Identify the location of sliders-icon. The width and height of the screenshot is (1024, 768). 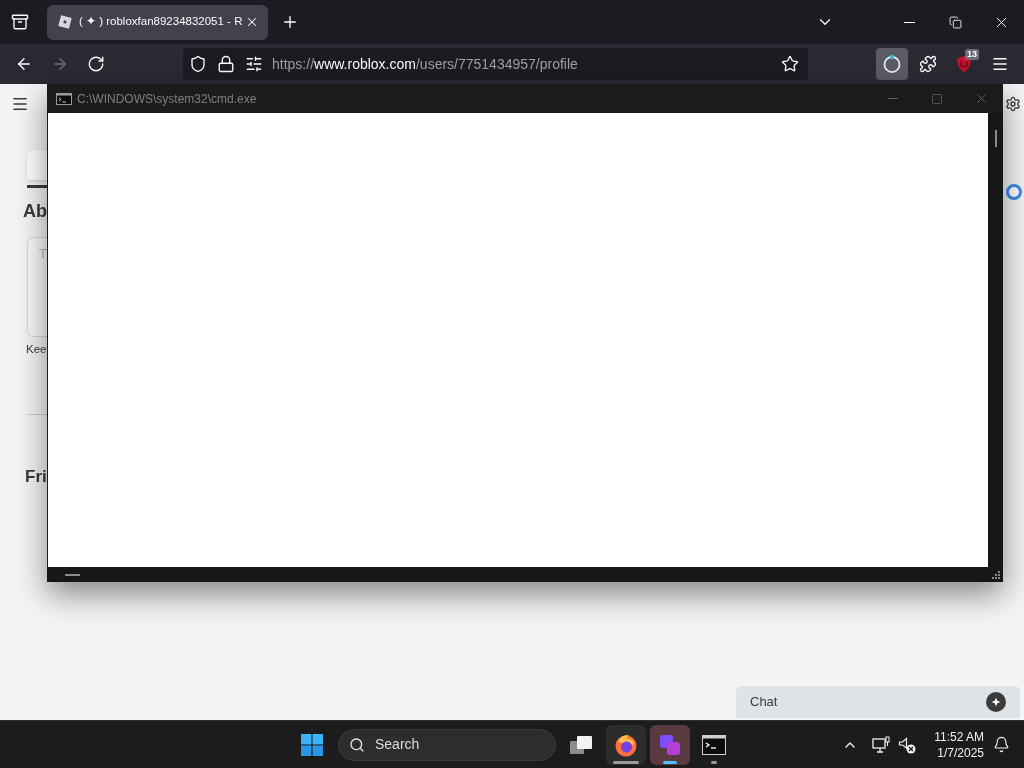
(254, 64).